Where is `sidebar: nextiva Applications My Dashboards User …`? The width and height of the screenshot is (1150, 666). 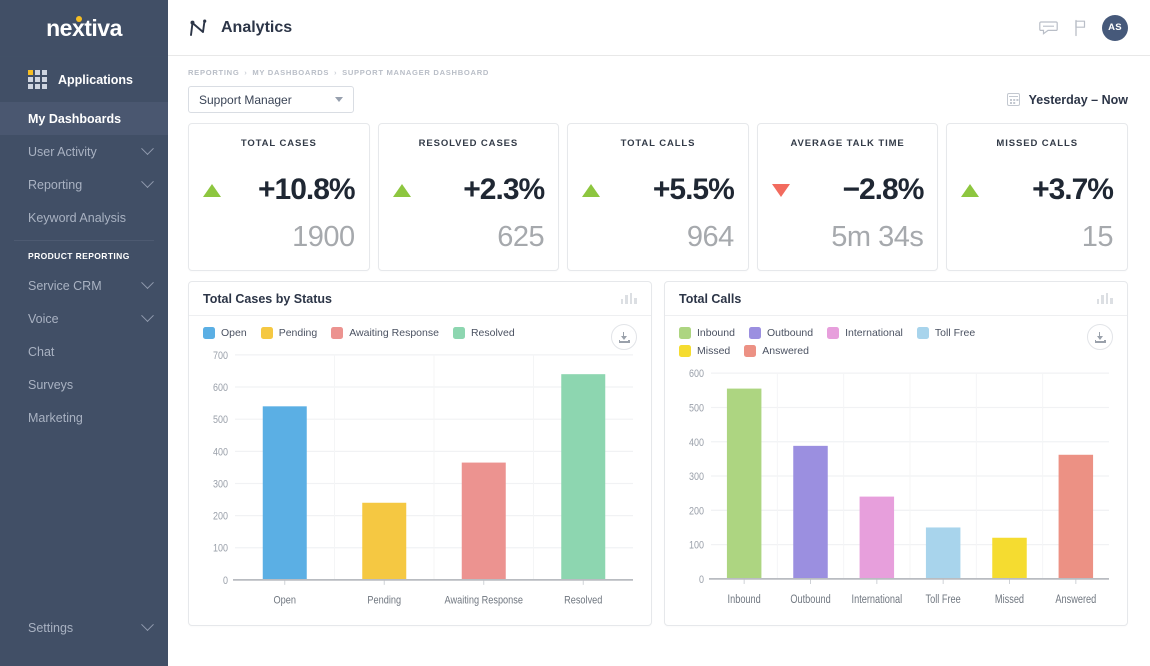 sidebar: nextiva Applications My Dashboards User … is located at coordinates (84, 333).